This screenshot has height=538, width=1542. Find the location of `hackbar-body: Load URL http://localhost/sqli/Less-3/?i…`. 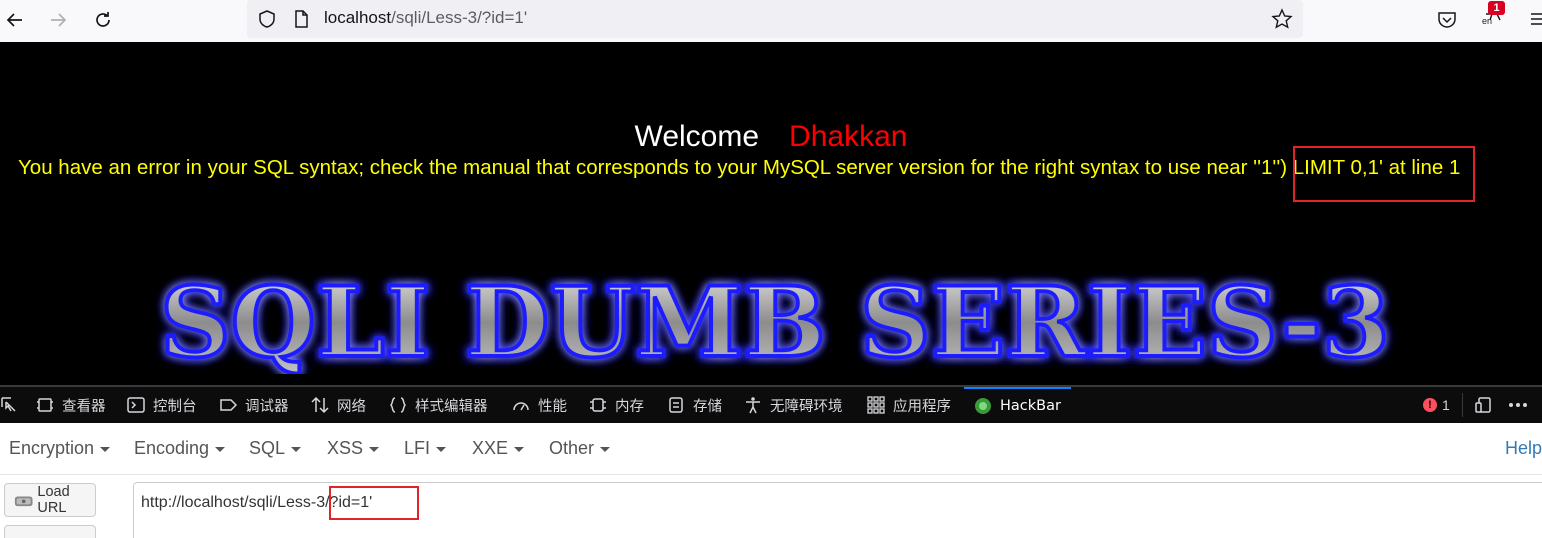

hackbar-body: Load URL http://localhost/sqli/Less-3/?i… is located at coordinates (771, 506).